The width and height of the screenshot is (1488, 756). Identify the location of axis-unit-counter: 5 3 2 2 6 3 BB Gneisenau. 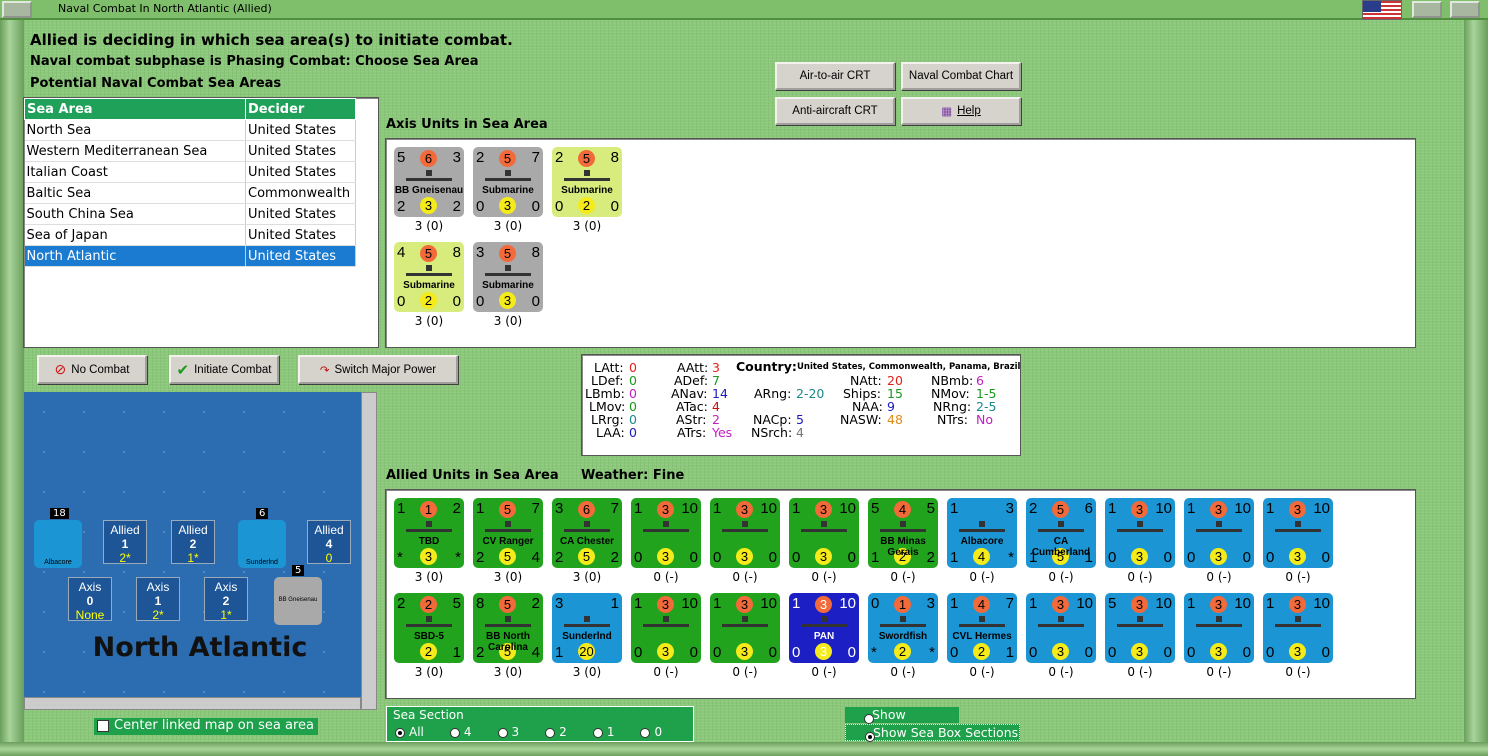
(429, 182).